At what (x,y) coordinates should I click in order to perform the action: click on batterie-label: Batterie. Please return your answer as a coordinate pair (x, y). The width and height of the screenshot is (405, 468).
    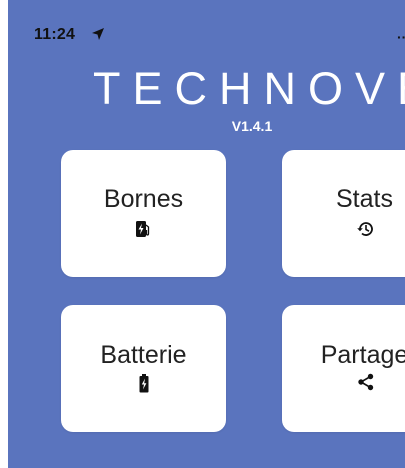
    Looking at the image, I should click on (143, 355).